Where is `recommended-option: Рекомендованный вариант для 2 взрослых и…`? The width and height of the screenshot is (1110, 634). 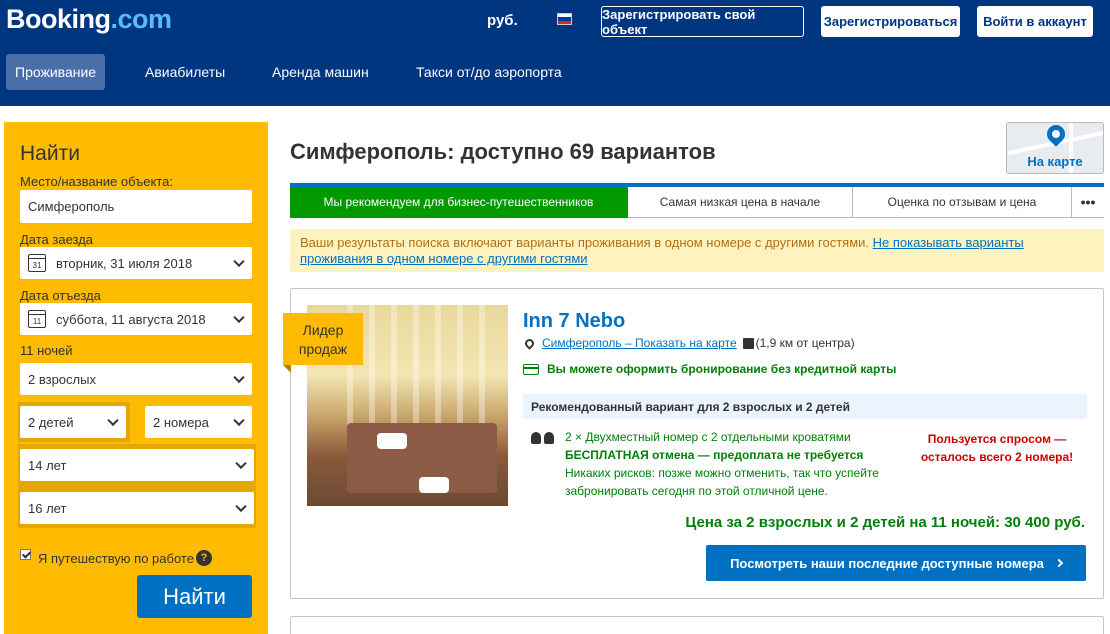 recommended-option: Рекомендованный вариант для 2 взрослых и… is located at coordinates (805, 406).